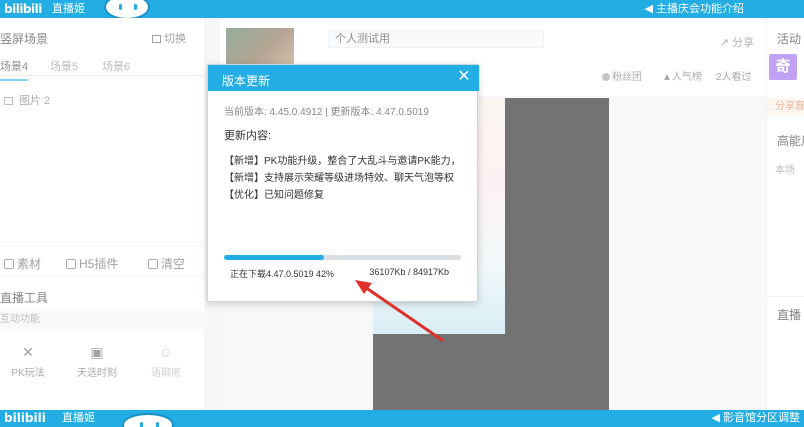  What do you see at coordinates (282, 274) in the screenshot?
I see `download-status: 正在下载4.47.0.5019 42%` at bounding box center [282, 274].